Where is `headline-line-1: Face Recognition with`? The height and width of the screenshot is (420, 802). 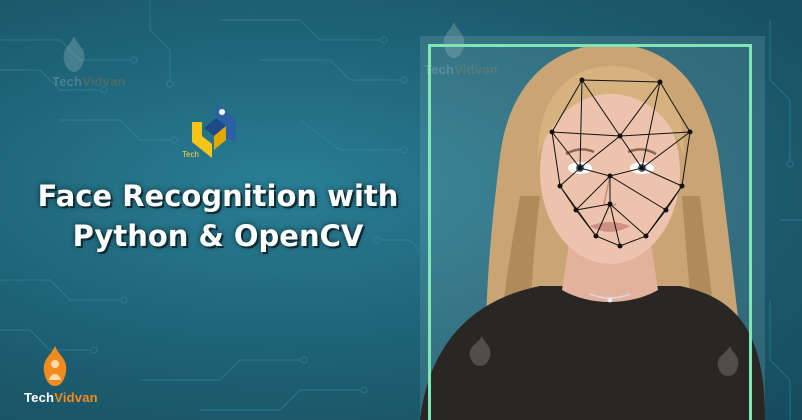
headline-line-1: Face Recognition with is located at coordinates (218, 196).